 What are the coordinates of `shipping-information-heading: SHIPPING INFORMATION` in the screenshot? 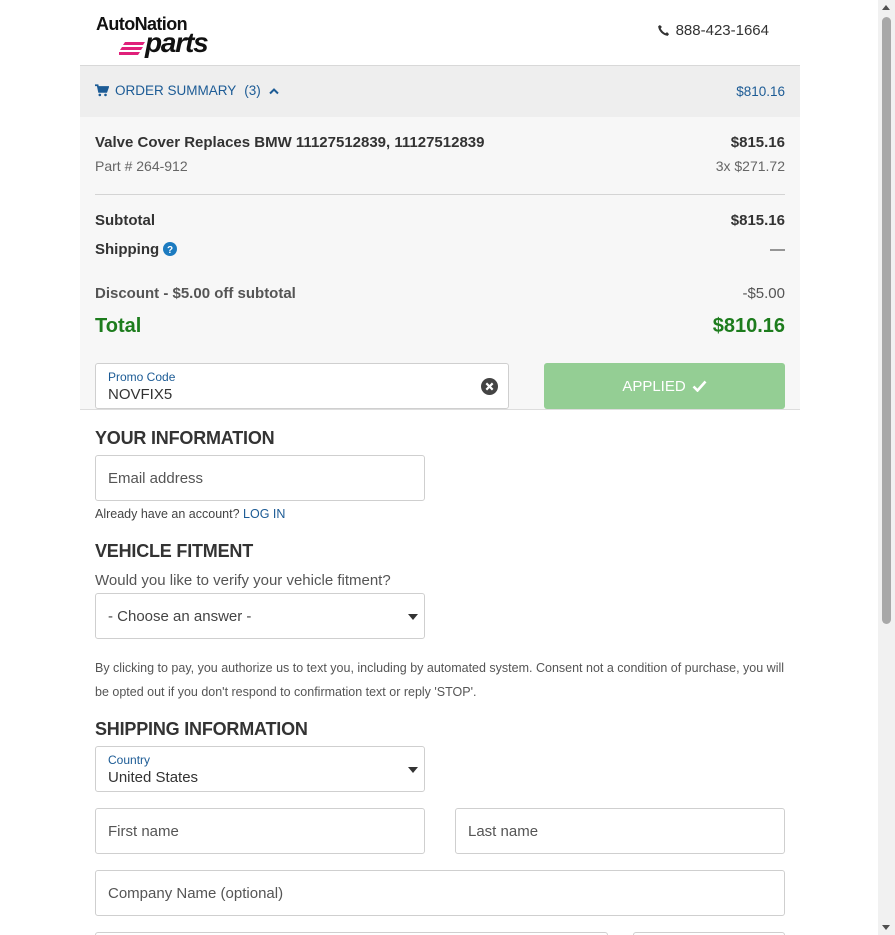 It's located at (201, 729).